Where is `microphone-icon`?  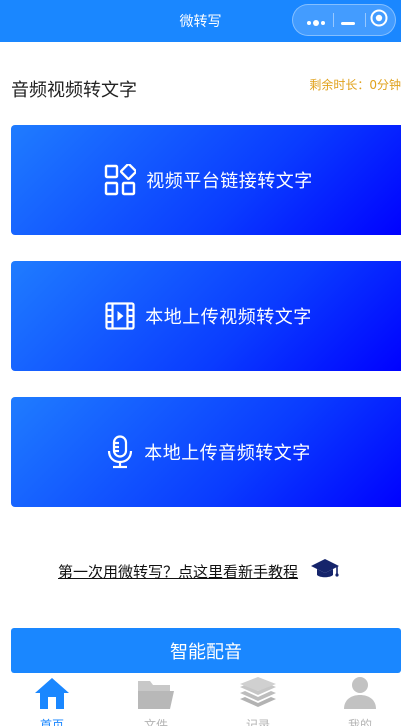 microphone-icon is located at coordinates (120, 452).